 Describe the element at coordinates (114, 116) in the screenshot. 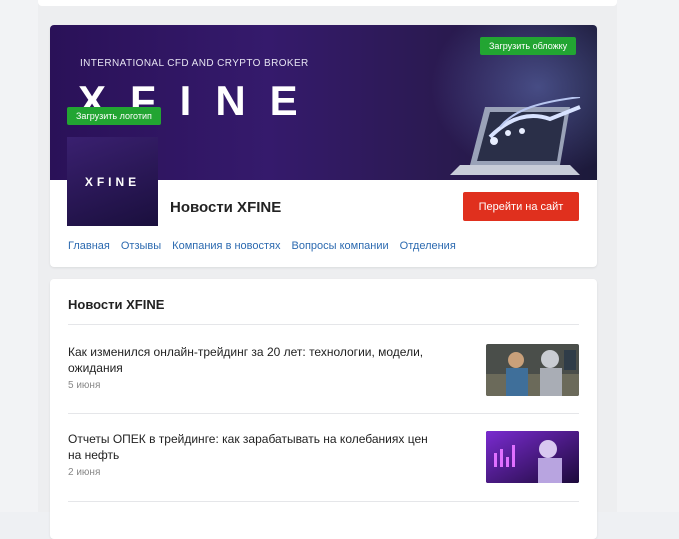

I see `upload-logo-button: Загрузить логотип` at that location.